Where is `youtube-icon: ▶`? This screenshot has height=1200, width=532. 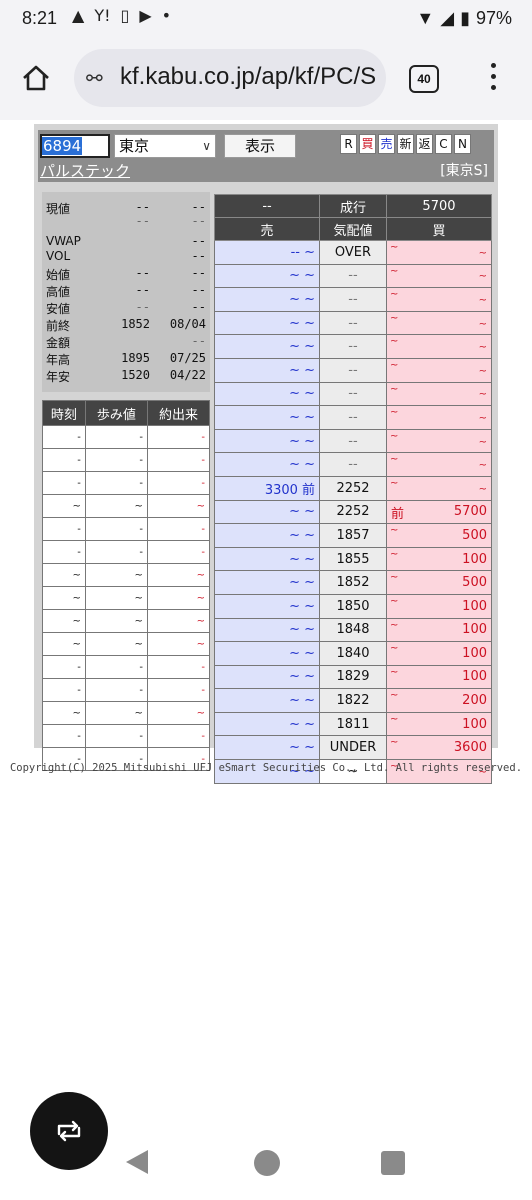
youtube-icon: ▶ is located at coordinates (145, 15).